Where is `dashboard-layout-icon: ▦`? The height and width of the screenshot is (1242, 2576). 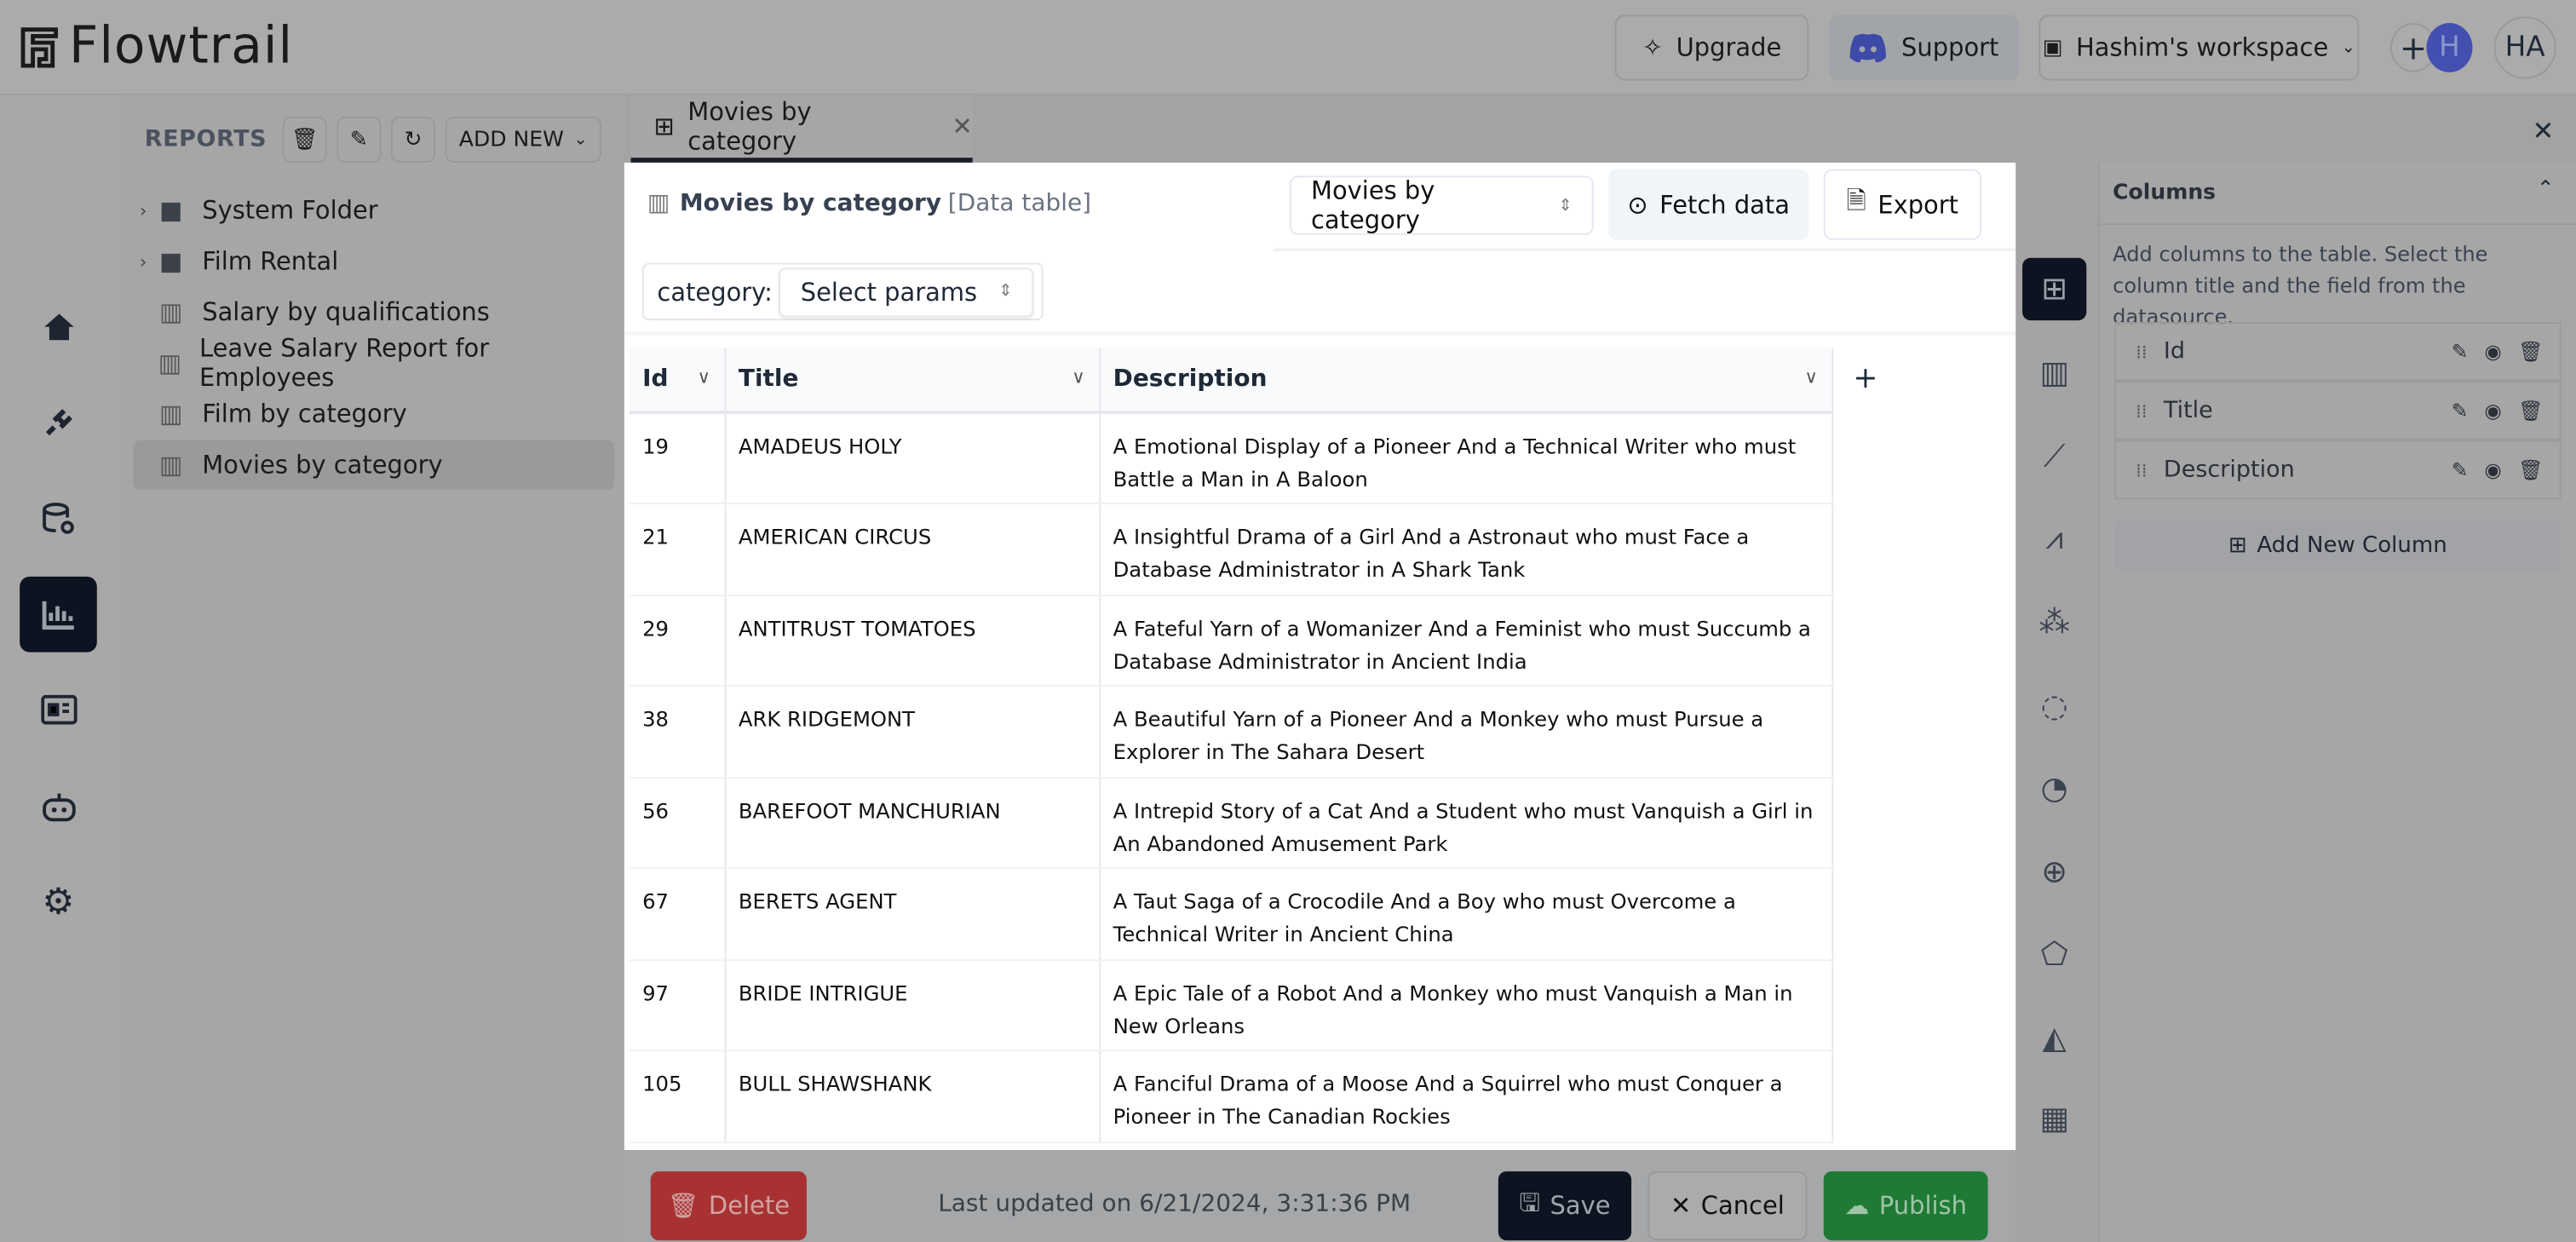 dashboard-layout-icon: ▦ is located at coordinates (2054, 1119).